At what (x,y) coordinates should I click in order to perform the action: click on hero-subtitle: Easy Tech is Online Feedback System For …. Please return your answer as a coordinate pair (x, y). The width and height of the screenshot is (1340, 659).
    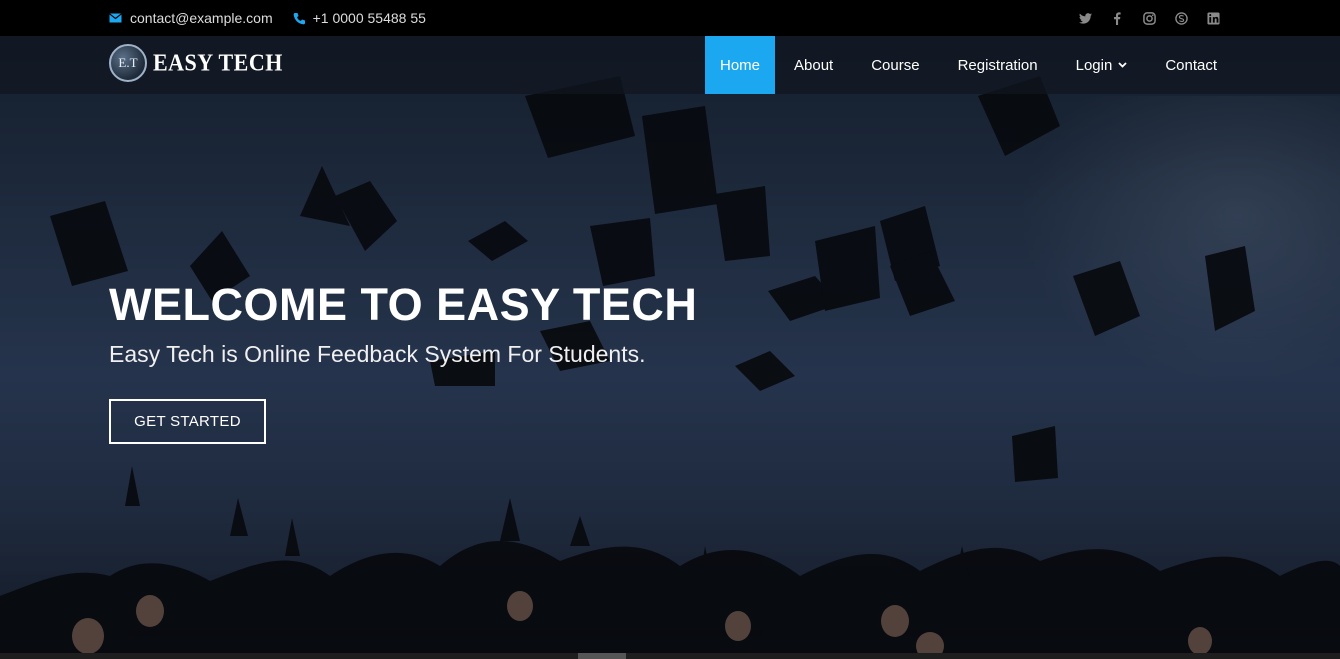
    Looking at the image, I should click on (377, 354).